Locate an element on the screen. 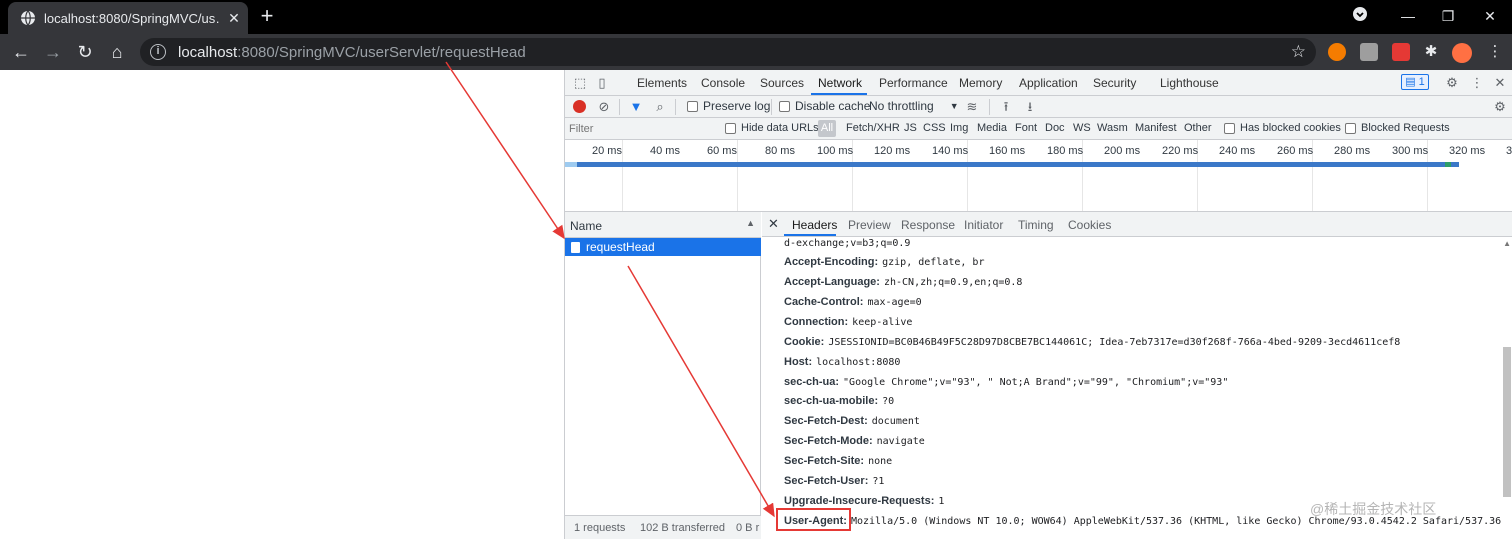  tab-performance: Performance is located at coordinates (913, 83).